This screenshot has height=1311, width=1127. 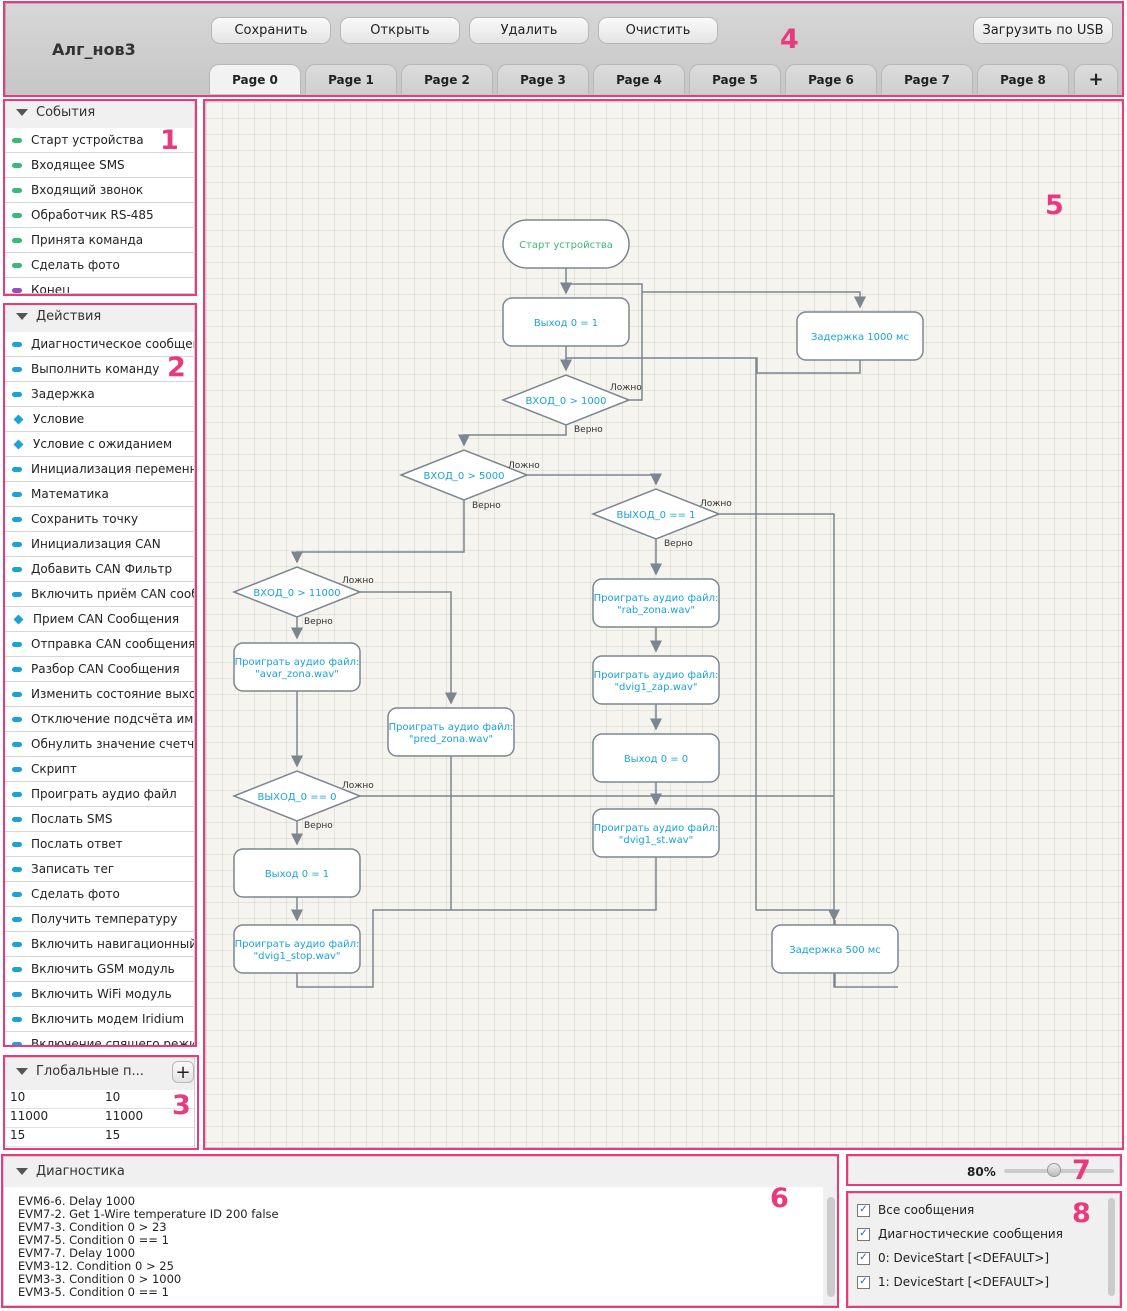 I want to click on node-label: Задержка 1000 мс, so click(x=860, y=337).